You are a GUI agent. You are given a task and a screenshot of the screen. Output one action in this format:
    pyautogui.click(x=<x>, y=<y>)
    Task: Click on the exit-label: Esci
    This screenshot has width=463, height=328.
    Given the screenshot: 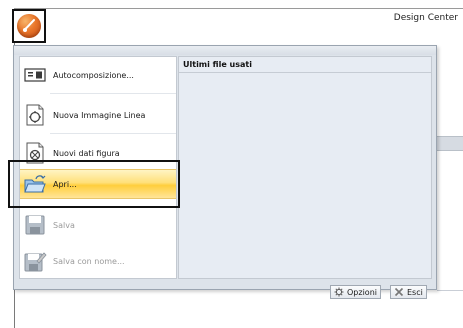 What is the action you would take?
    pyautogui.click(x=415, y=292)
    